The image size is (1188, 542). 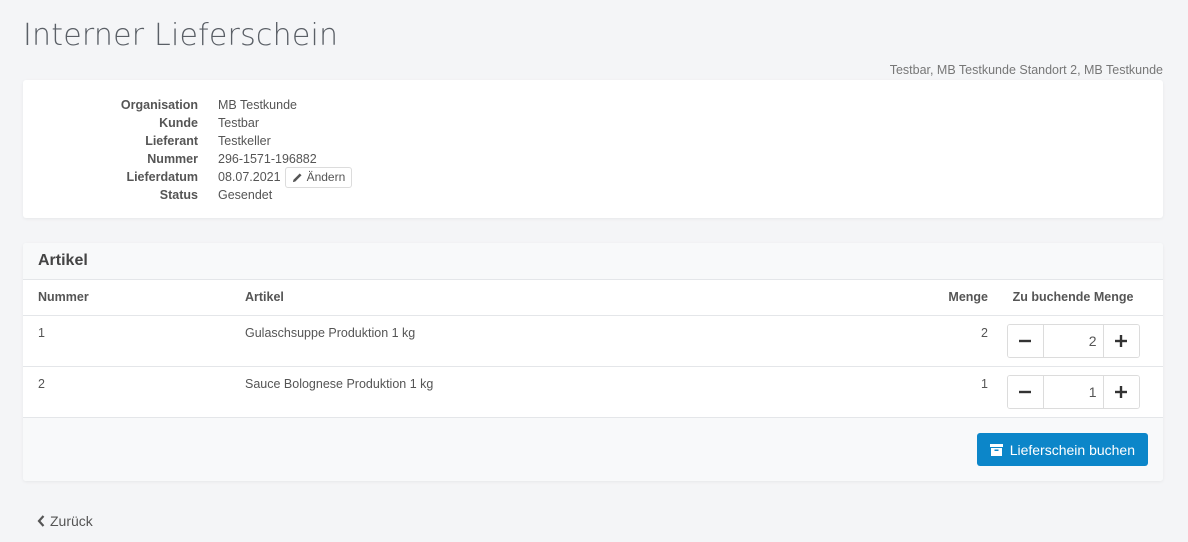 What do you see at coordinates (63, 260) in the screenshot?
I see `articles-title: Artikel` at bounding box center [63, 260].